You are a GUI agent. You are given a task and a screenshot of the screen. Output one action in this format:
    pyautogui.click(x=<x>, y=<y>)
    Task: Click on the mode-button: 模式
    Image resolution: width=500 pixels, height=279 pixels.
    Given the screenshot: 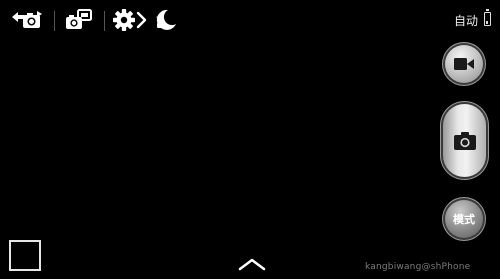 What is the action you would take?
    pyautogui.click(x=464, y=219)
    